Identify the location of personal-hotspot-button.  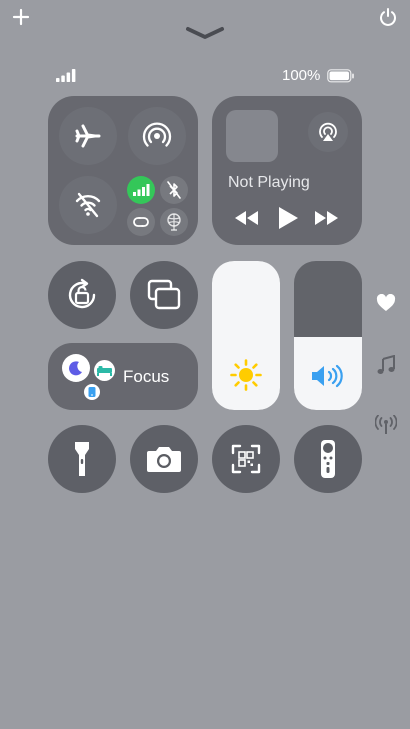
(141, 222).